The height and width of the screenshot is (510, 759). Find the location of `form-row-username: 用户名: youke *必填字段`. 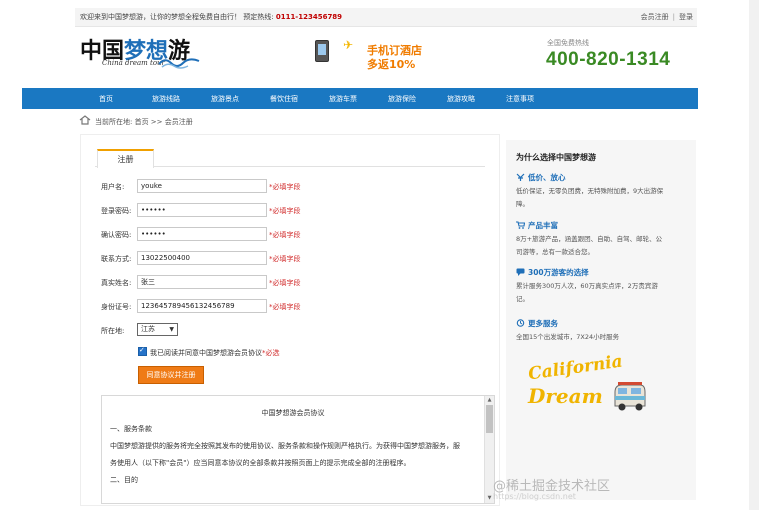

form-row-username: 用户名: youke *必填字段 is located at coordinates (290, 187).